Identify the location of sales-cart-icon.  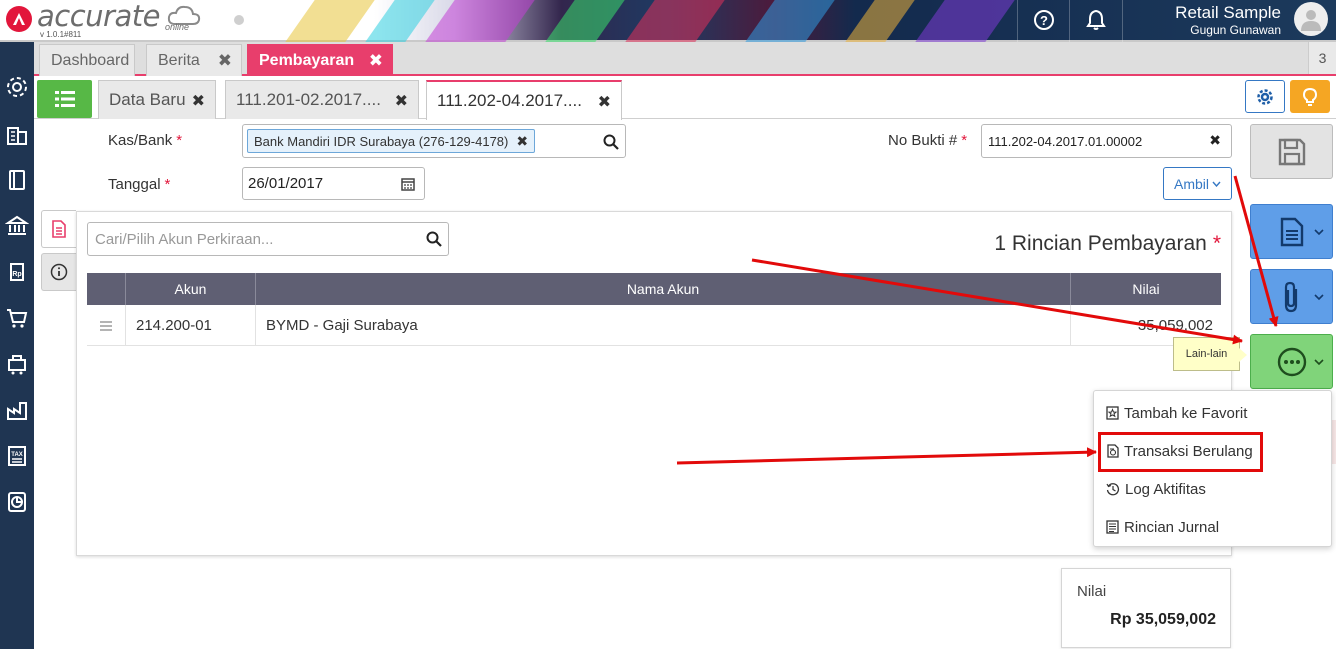
(17, 364).